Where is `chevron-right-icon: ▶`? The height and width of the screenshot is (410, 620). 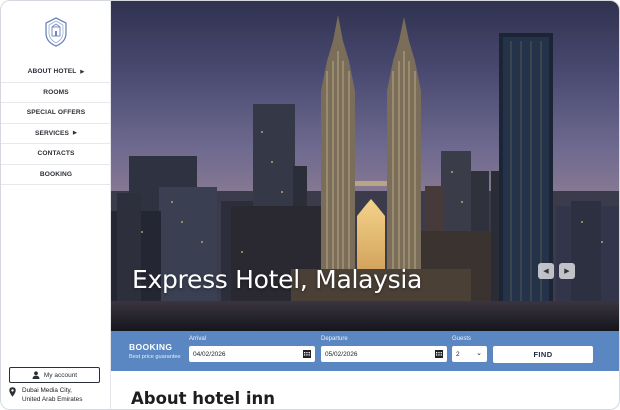
chevron-right-icon: ▶ is located at coordinates (567, 271).